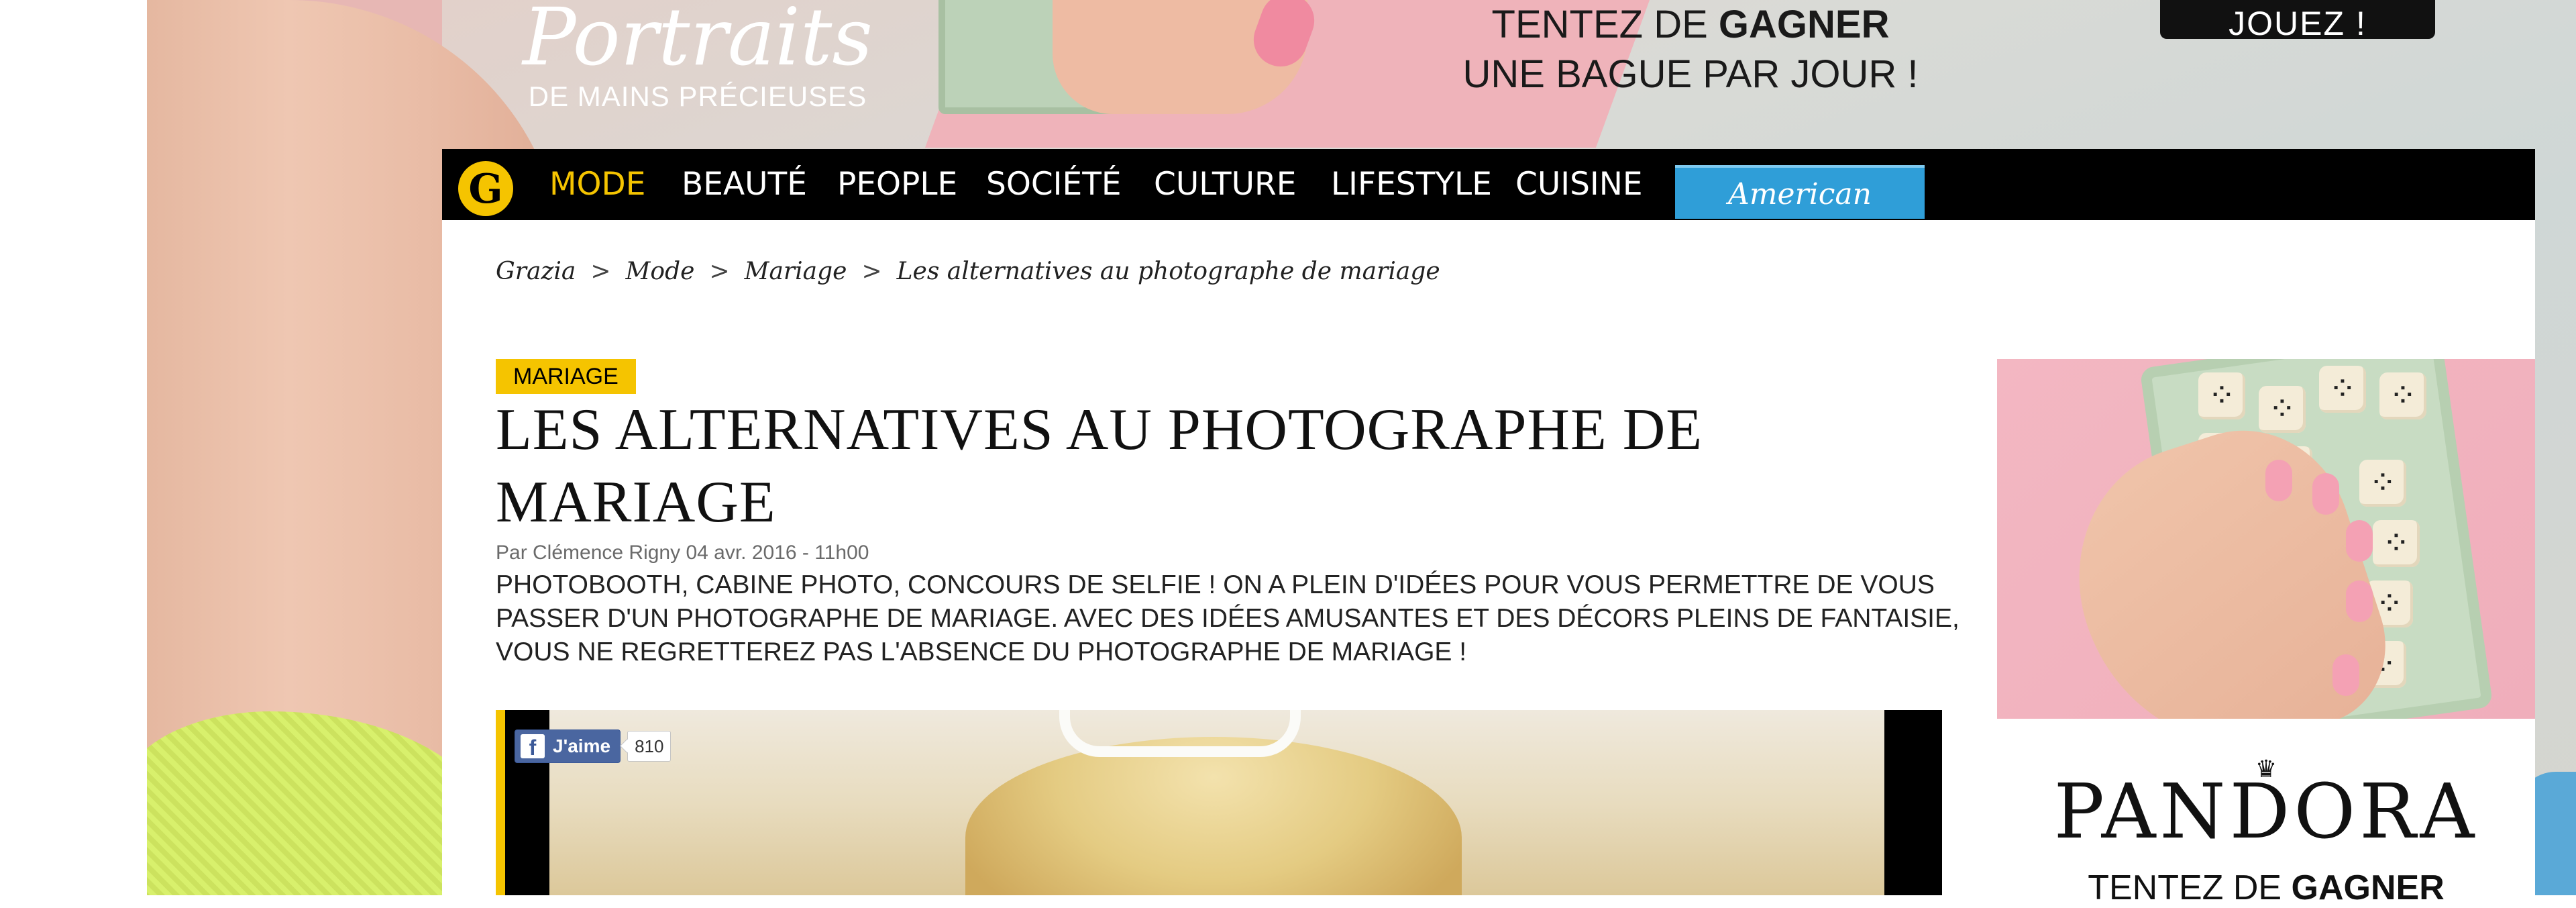  I want to click on grazia-logo-icon: G, so click(485, 189).